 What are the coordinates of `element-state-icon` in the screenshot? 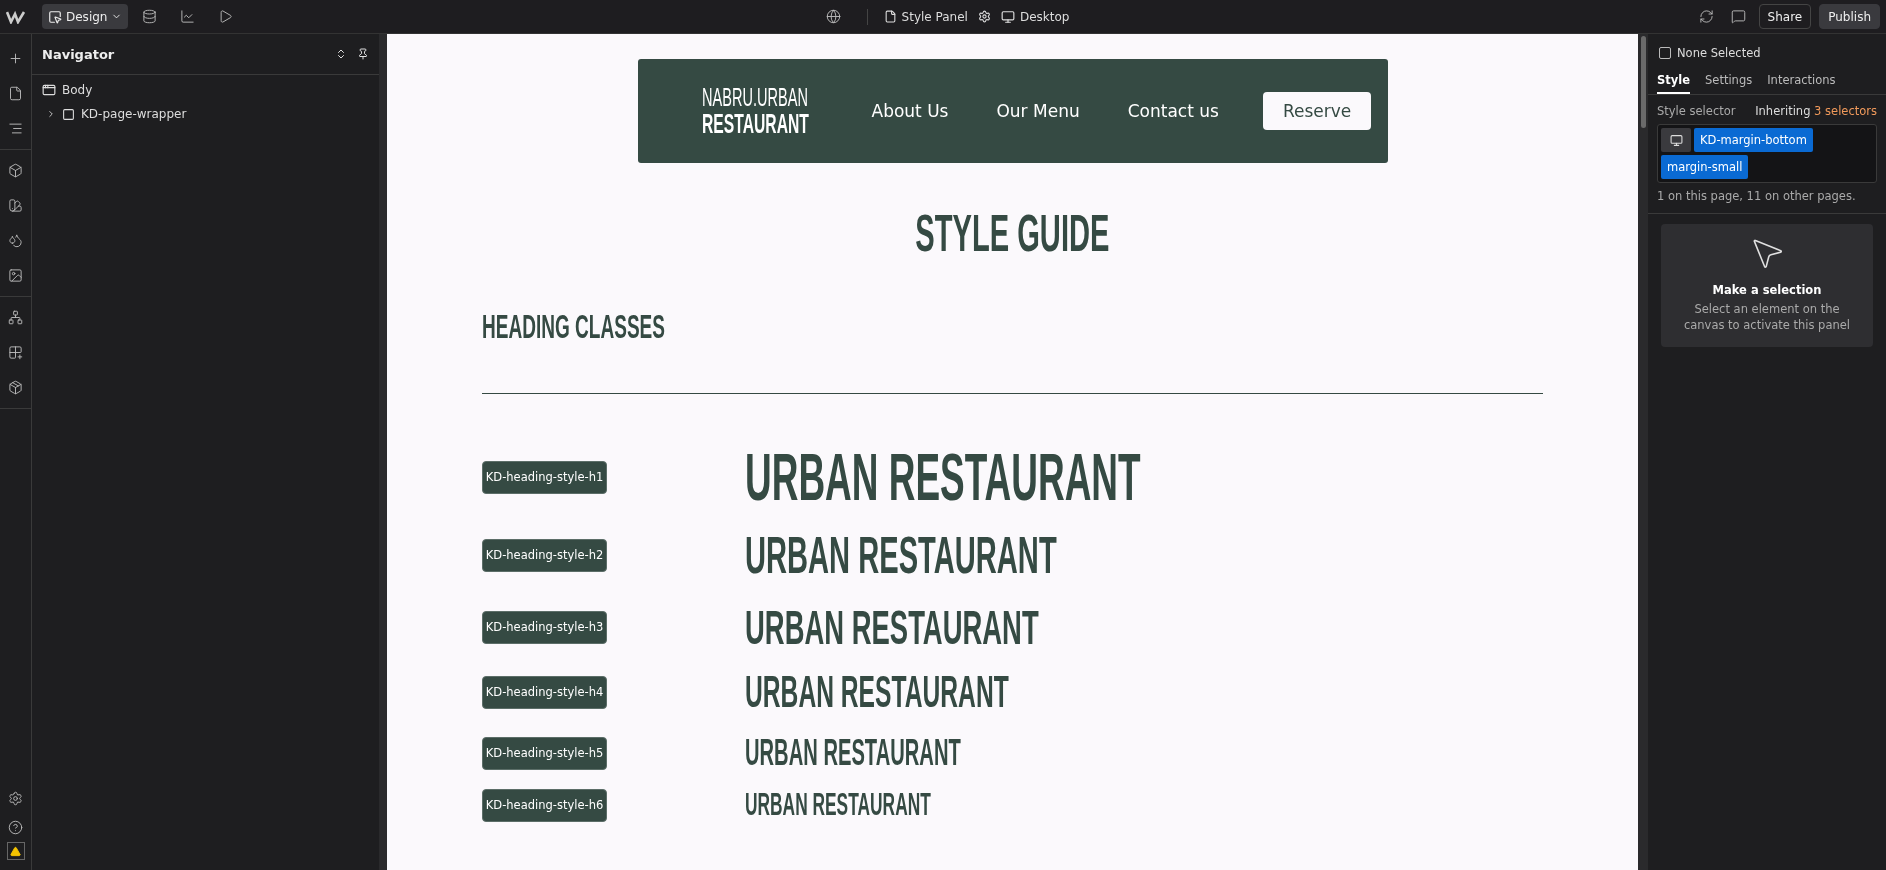 It's located at (1676, 140).